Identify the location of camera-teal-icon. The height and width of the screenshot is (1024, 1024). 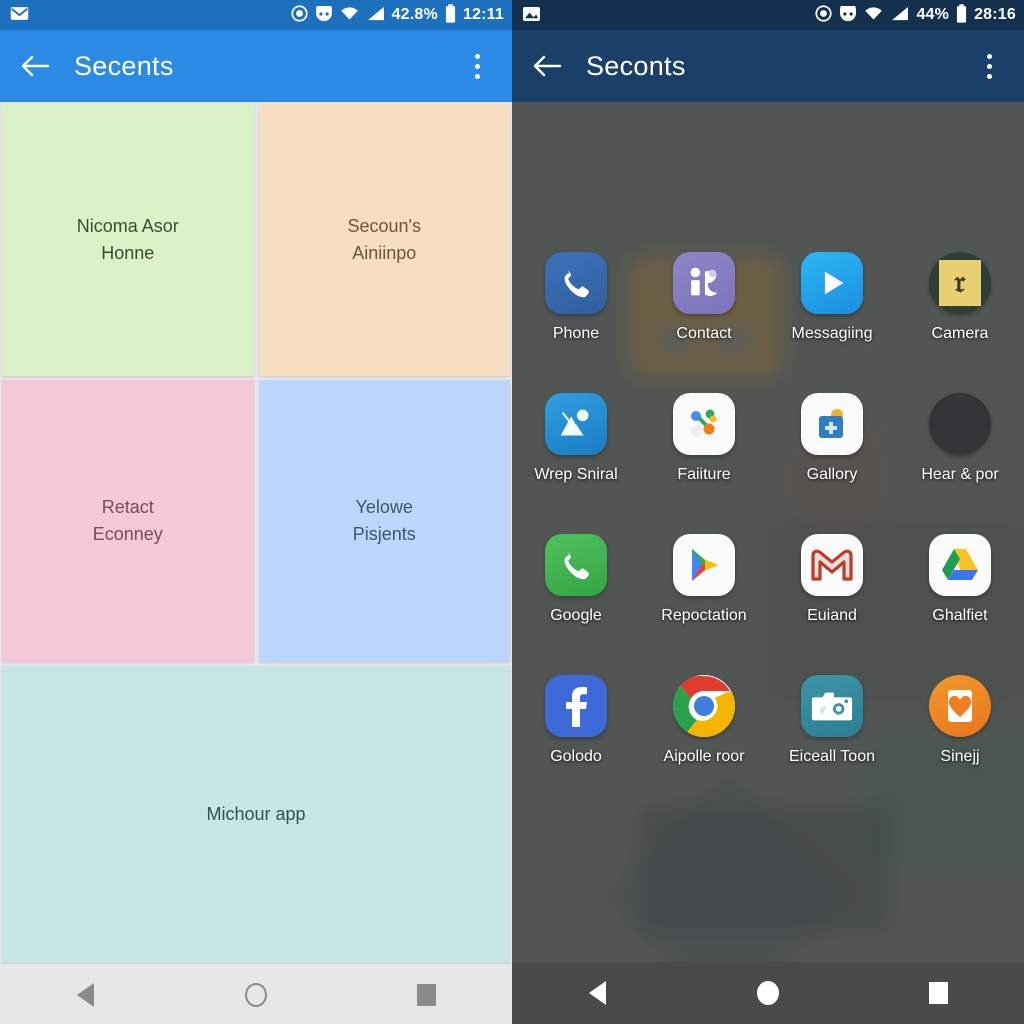
(832, 706).